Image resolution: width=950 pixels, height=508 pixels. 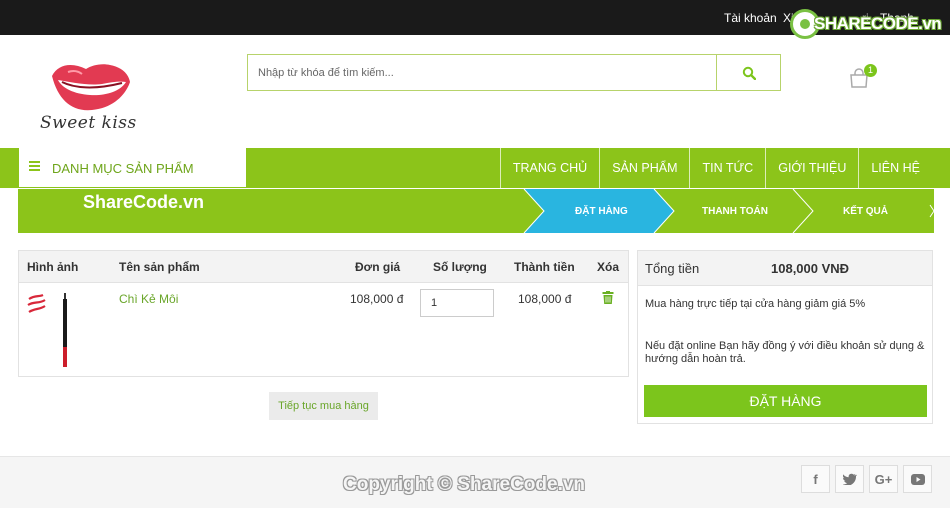 I want to click on product-image, so click(x=50, y=330).